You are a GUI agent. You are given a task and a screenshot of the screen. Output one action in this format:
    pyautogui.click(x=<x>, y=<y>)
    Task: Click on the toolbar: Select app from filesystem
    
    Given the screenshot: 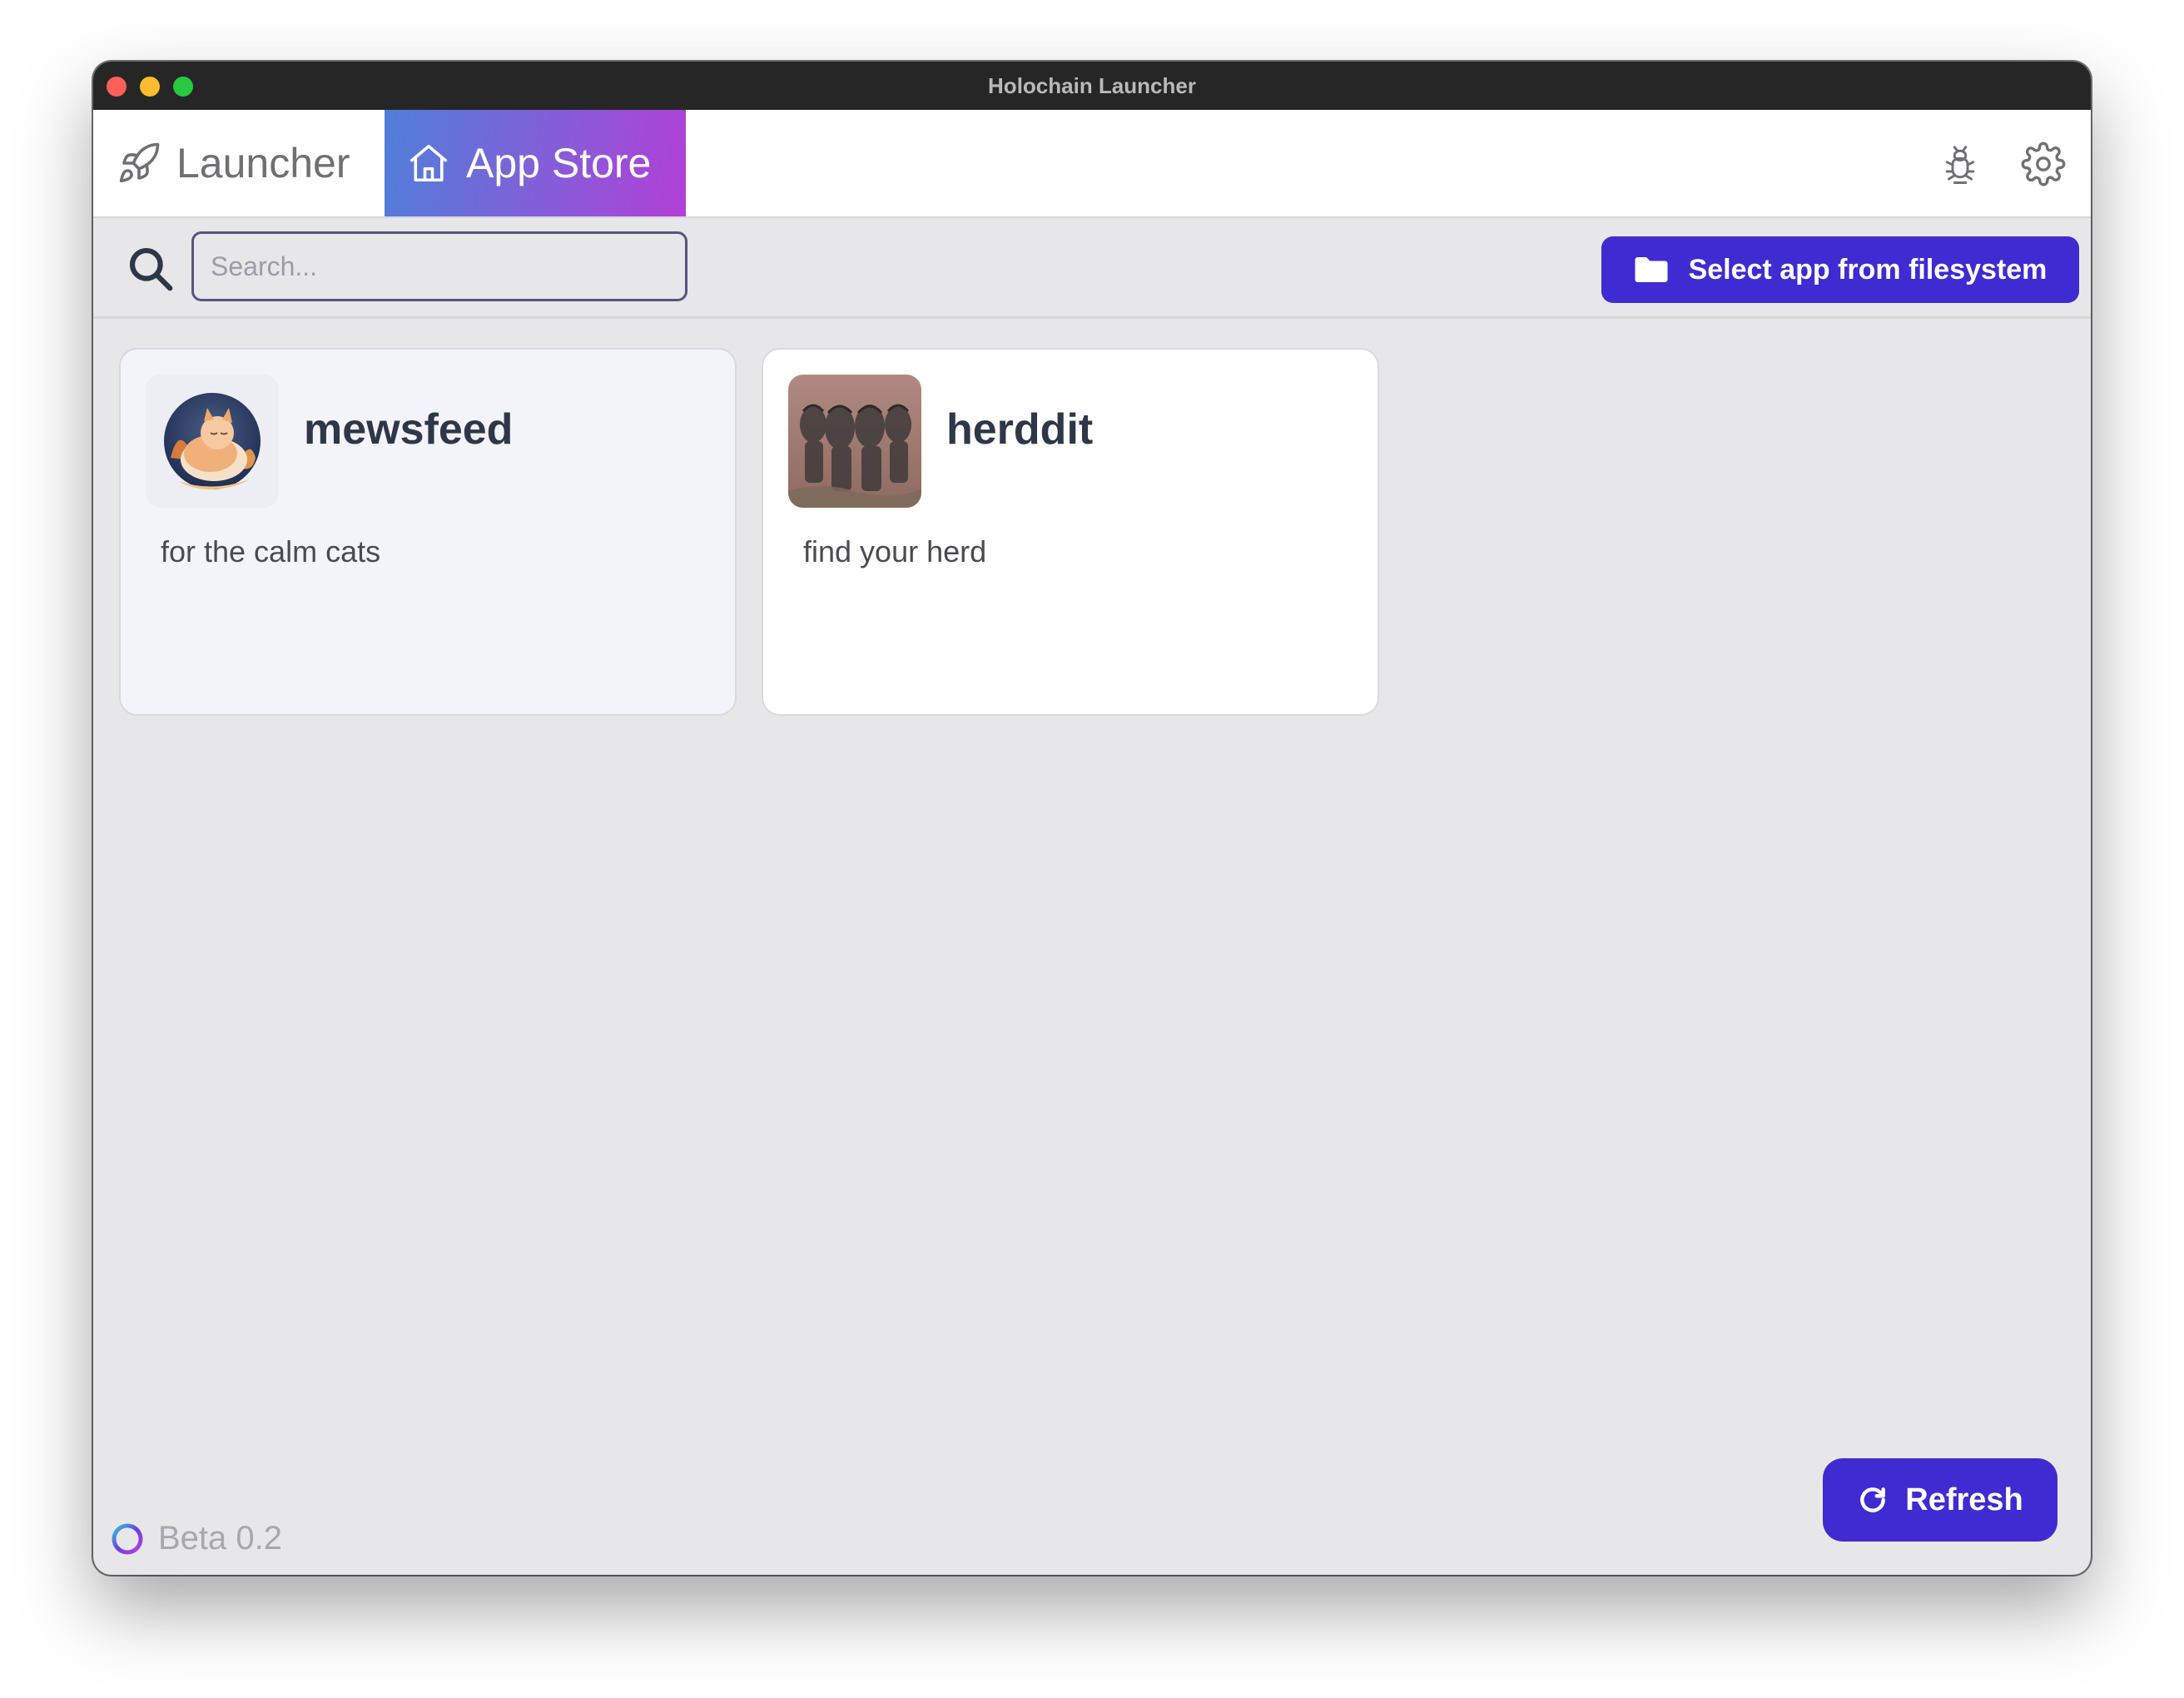 What is the action you would take?
    pyautogui.click(x=1092, y=269)
    